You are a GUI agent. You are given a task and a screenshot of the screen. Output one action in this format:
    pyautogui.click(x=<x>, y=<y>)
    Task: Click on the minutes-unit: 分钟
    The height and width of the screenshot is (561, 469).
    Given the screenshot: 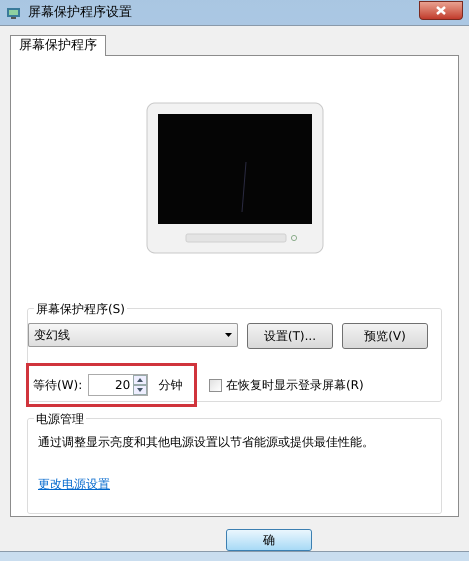 What is the action you would take?
    pyautogui.click(x=170, y=385)
    